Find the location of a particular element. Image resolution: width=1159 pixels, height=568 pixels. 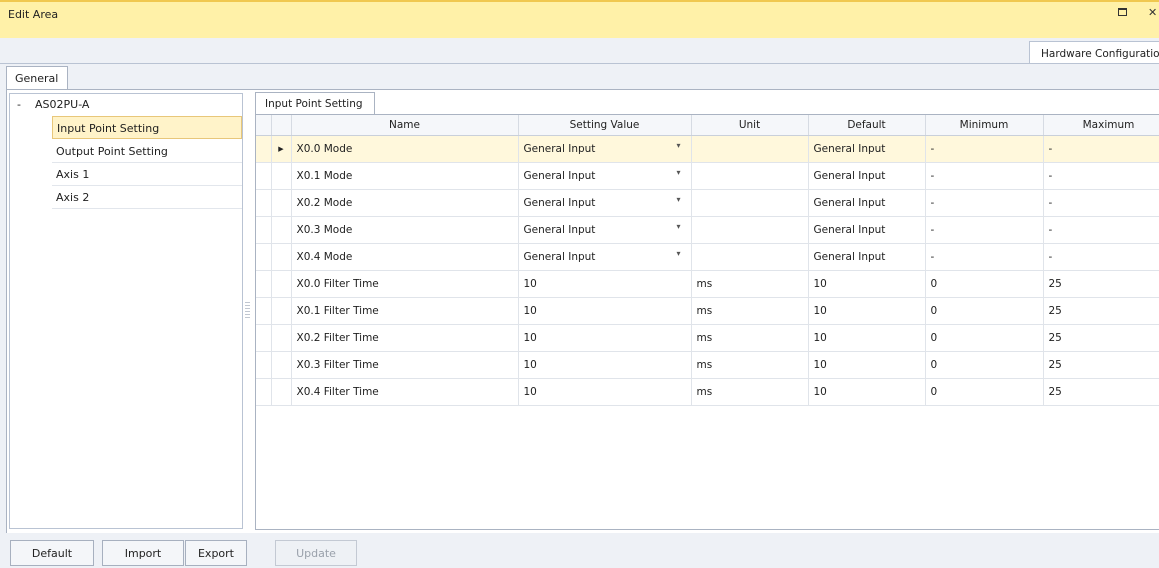

panel-splitter is located at coordinates (248, 311).